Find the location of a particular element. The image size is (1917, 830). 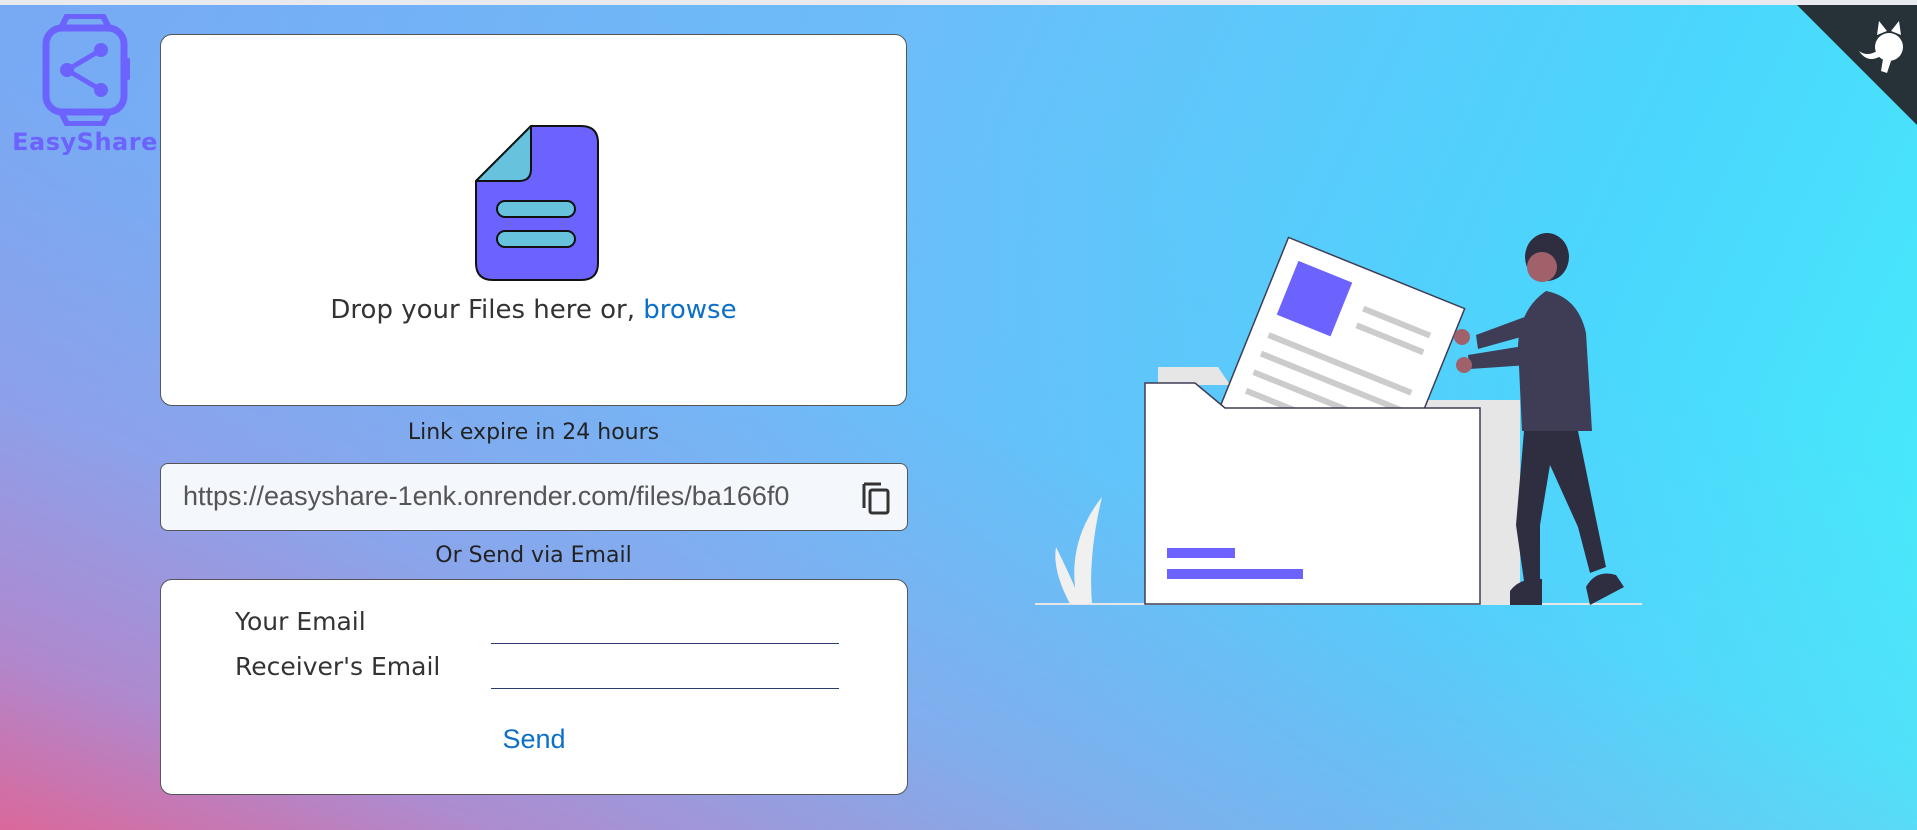

your-email-field is located at coordinates (665, 631).